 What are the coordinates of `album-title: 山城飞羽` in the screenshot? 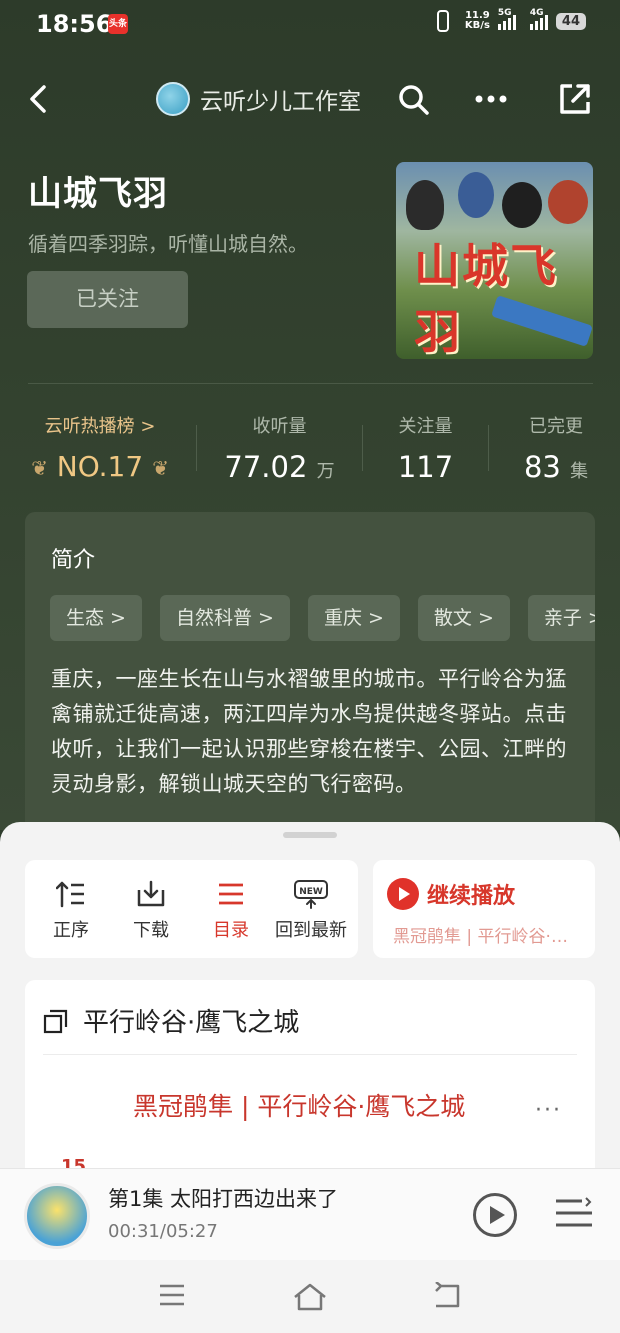 It's located at (98, 194).